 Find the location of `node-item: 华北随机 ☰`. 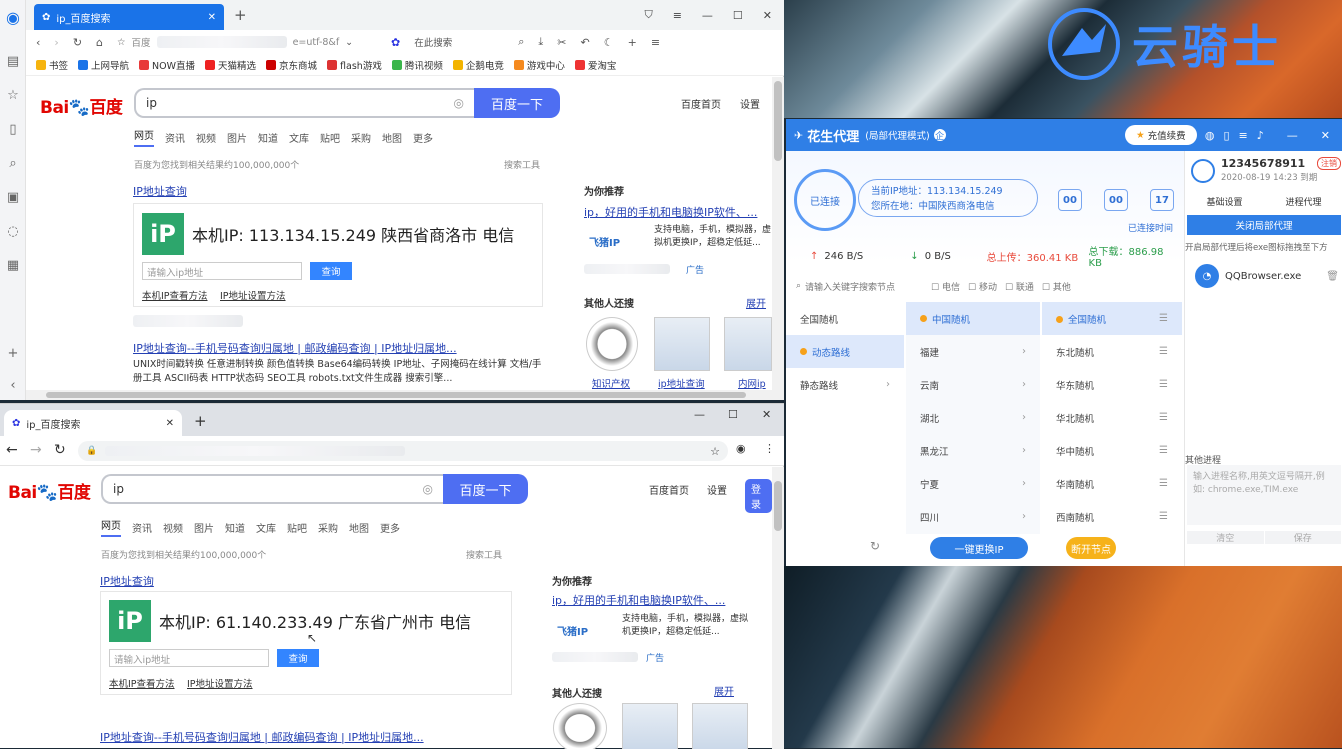

node-item: 华北随机 ☰ is located at coordinates (1112, 417).